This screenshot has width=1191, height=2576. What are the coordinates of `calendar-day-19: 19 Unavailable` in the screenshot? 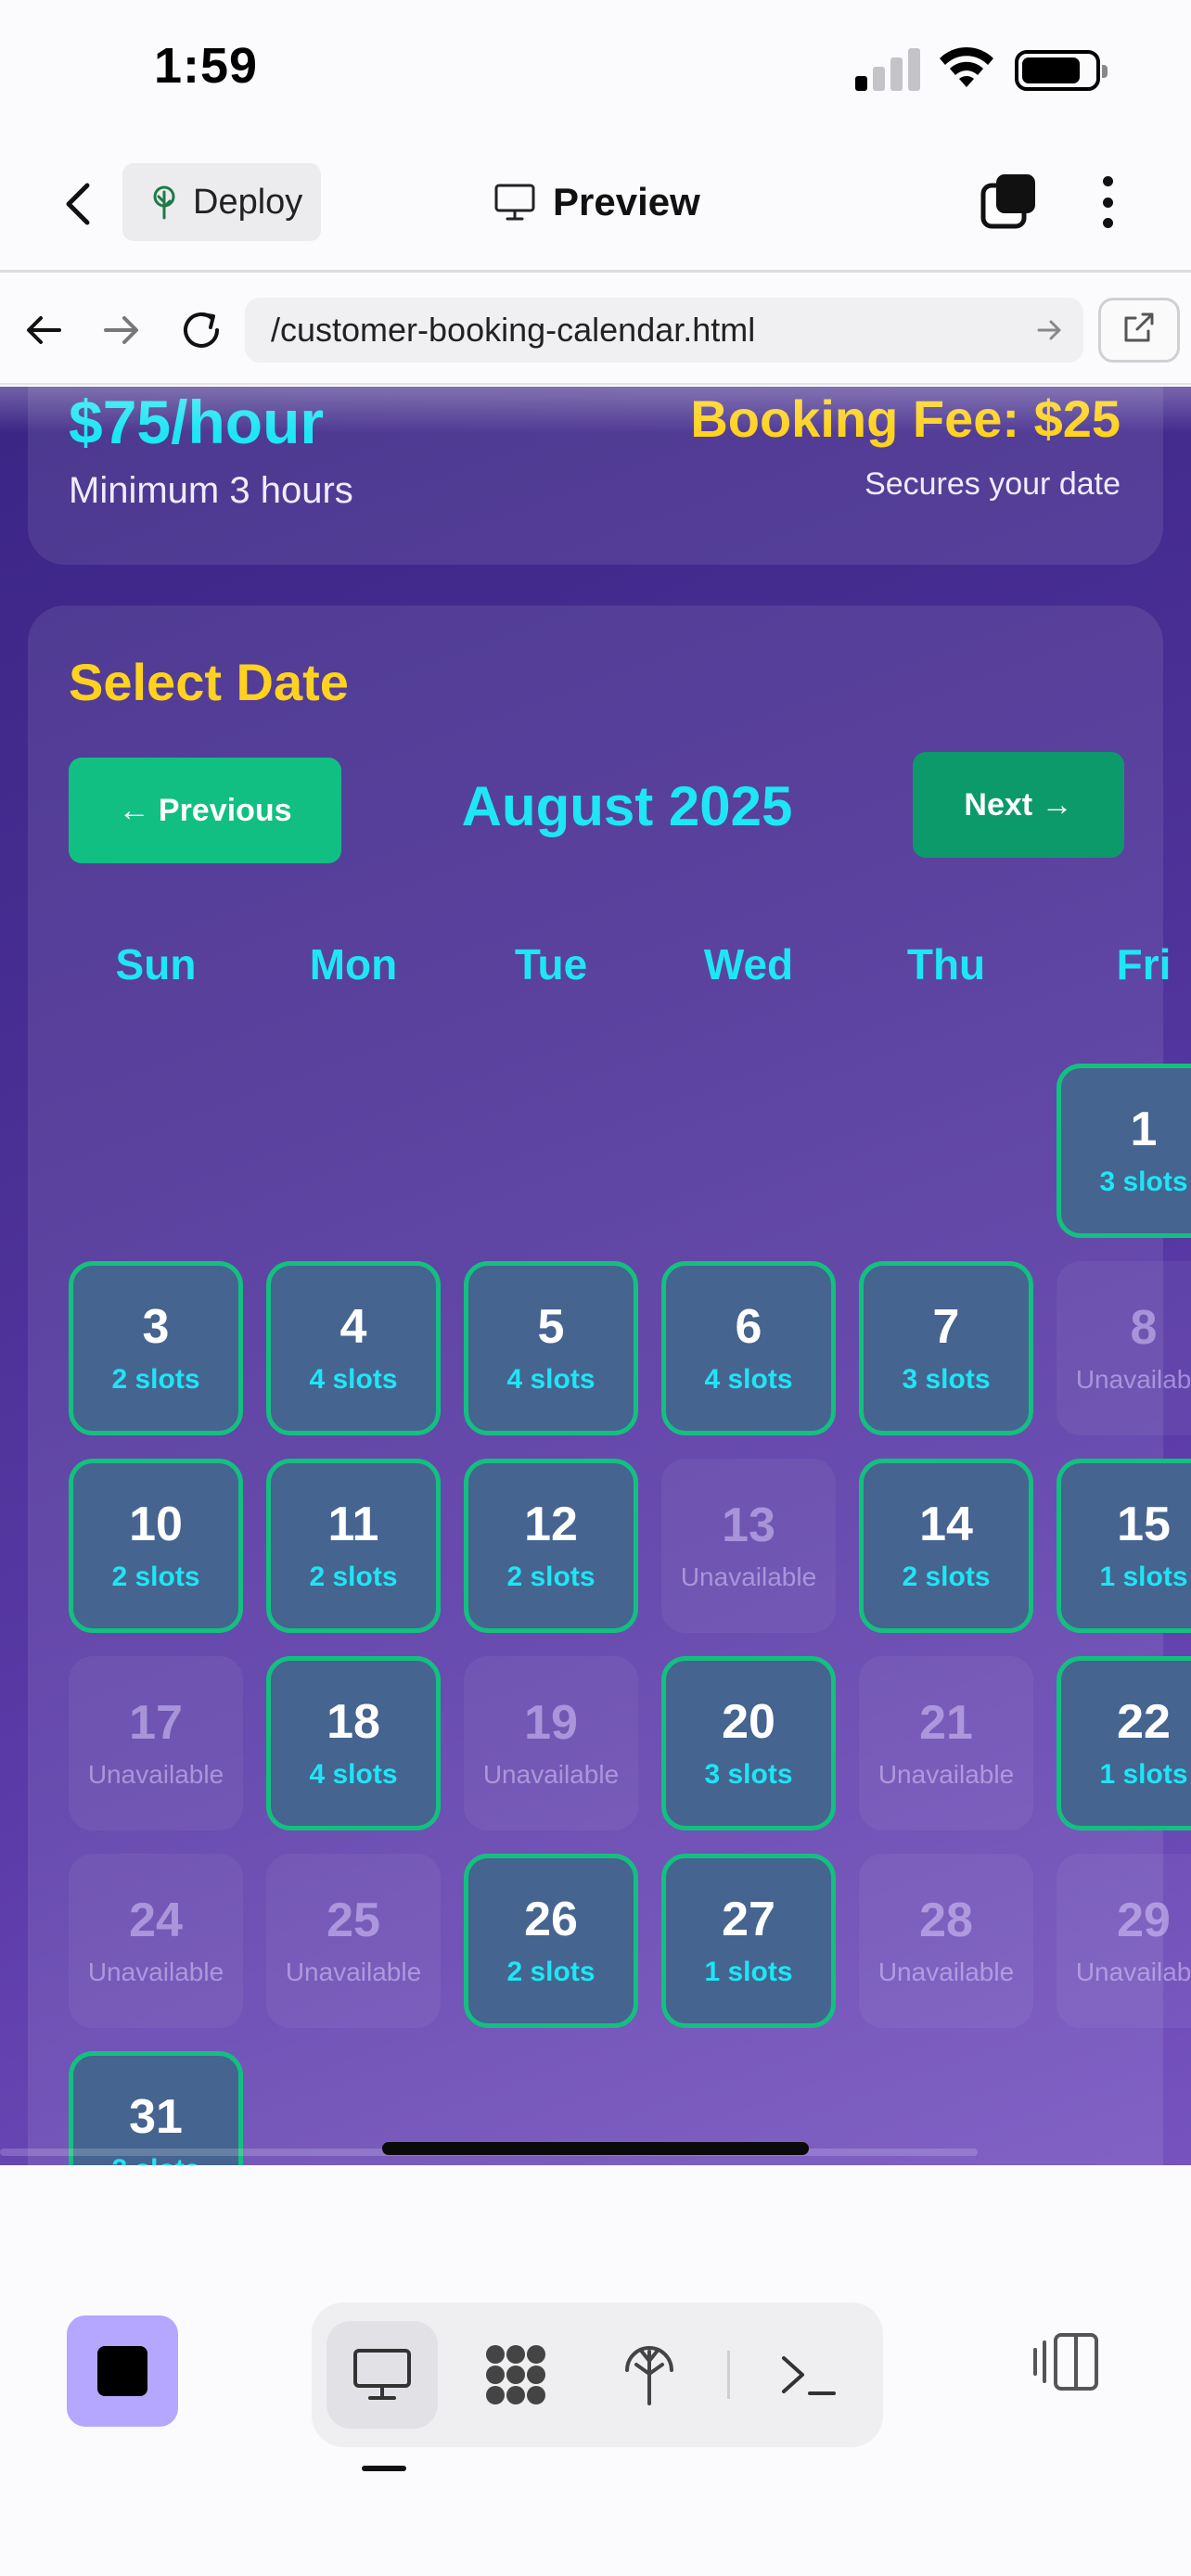 It's located at (551, 1743).